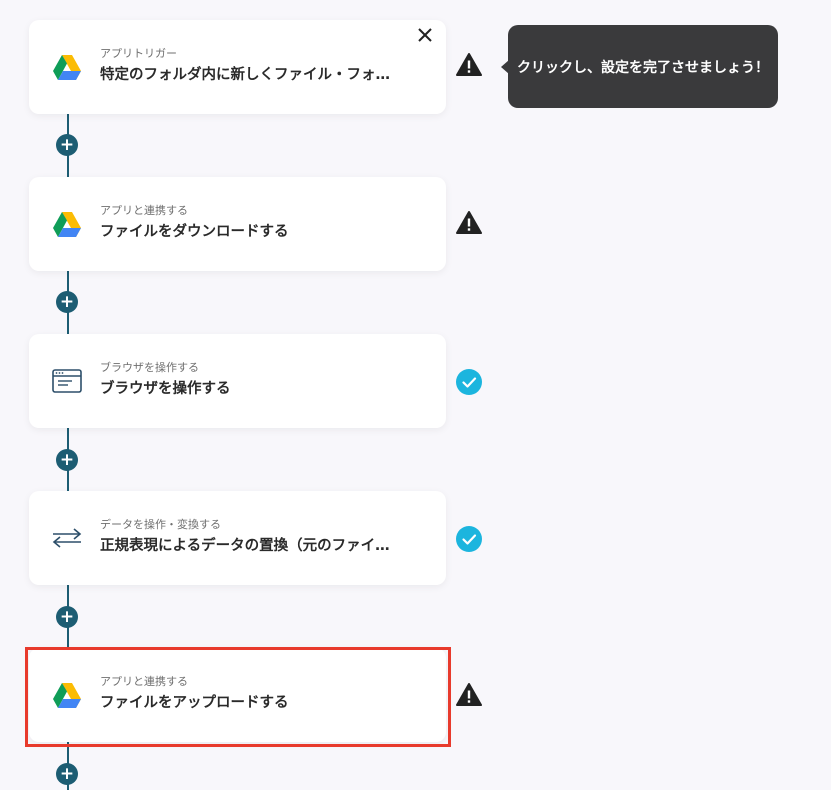  What do you see at coordinates (67, 381) in the screenshot?
I see `browser-window-icon` at bounding box center [67, 381].